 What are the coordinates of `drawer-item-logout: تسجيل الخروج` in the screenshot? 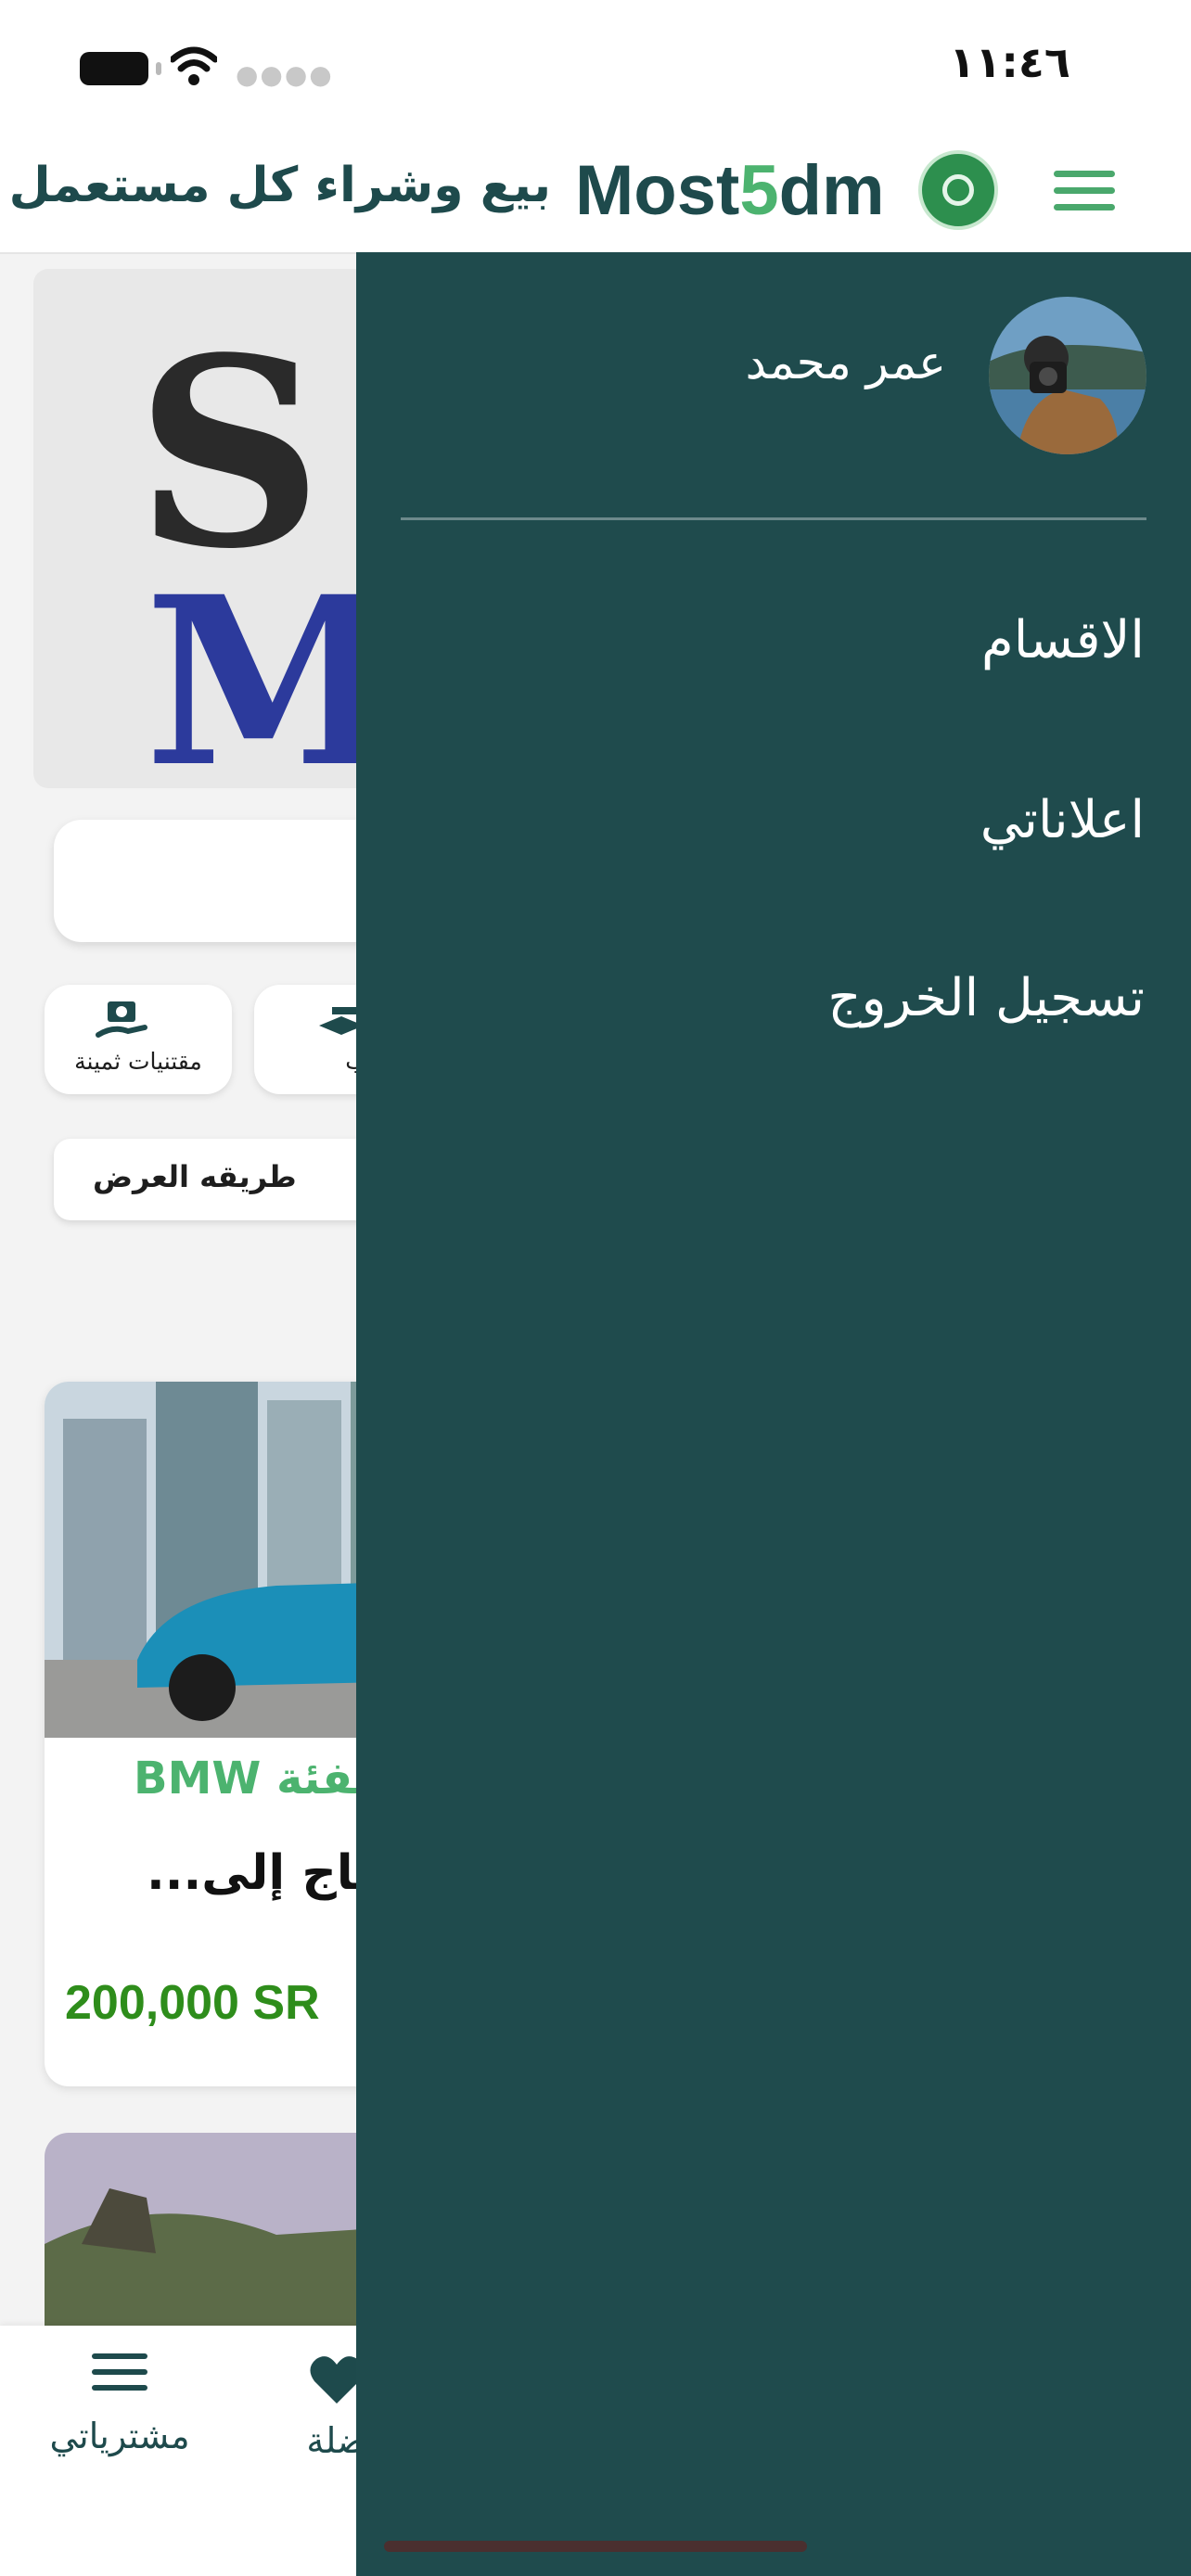 It's located at (986, 998).